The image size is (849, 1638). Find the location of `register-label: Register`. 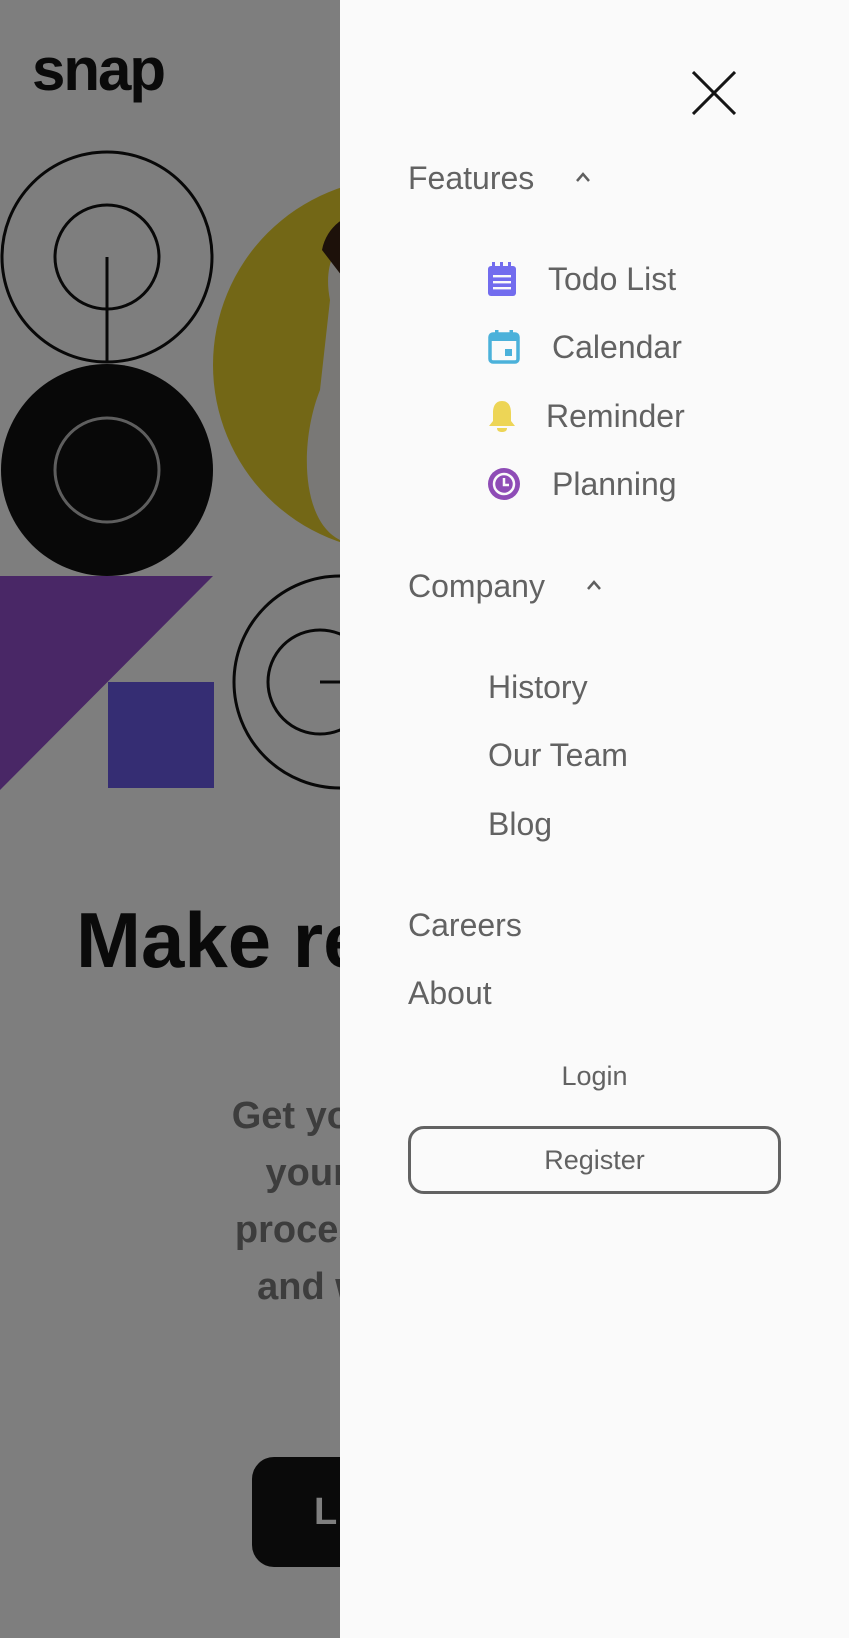

register-label: Register is located at coordinates (594, 1159).